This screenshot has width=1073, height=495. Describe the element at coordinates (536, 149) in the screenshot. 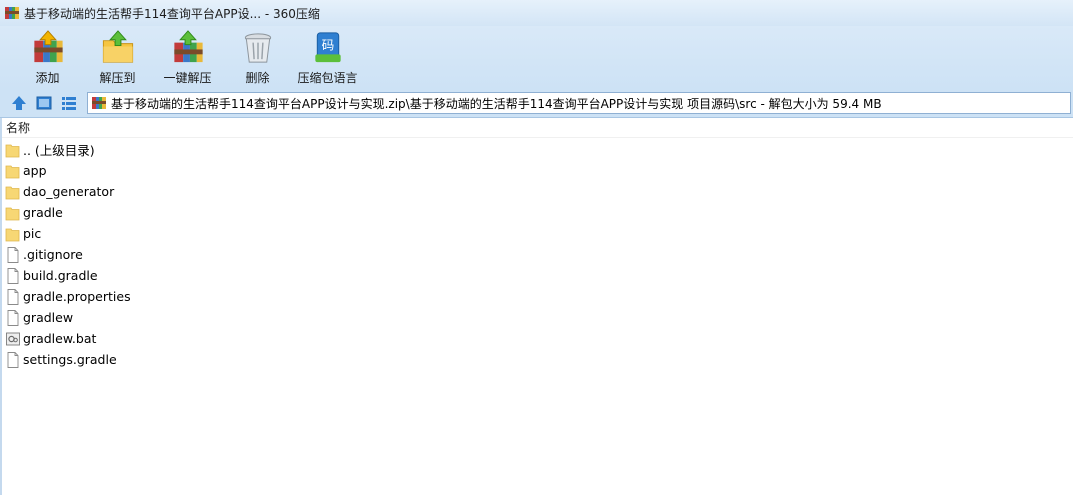

I see `folder-row: .. (上级目录)` at that location.